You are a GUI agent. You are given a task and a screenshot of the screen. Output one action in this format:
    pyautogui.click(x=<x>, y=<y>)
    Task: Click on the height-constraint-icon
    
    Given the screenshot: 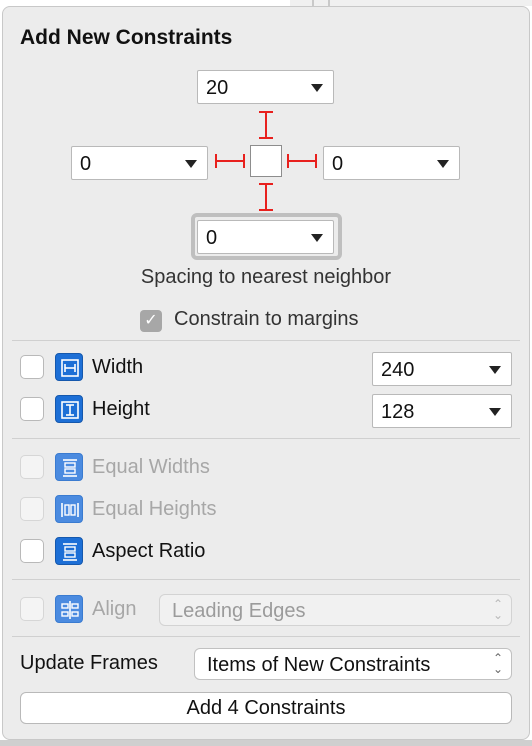 What is the action you would take?
    pyautogui.click(x=69, y=409)
    